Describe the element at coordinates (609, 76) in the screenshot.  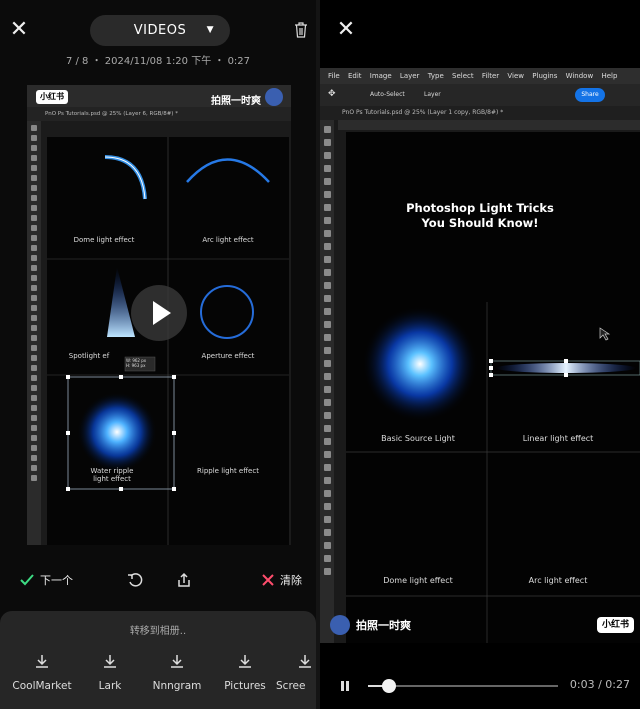
I see `menu-help: Help` at that location.